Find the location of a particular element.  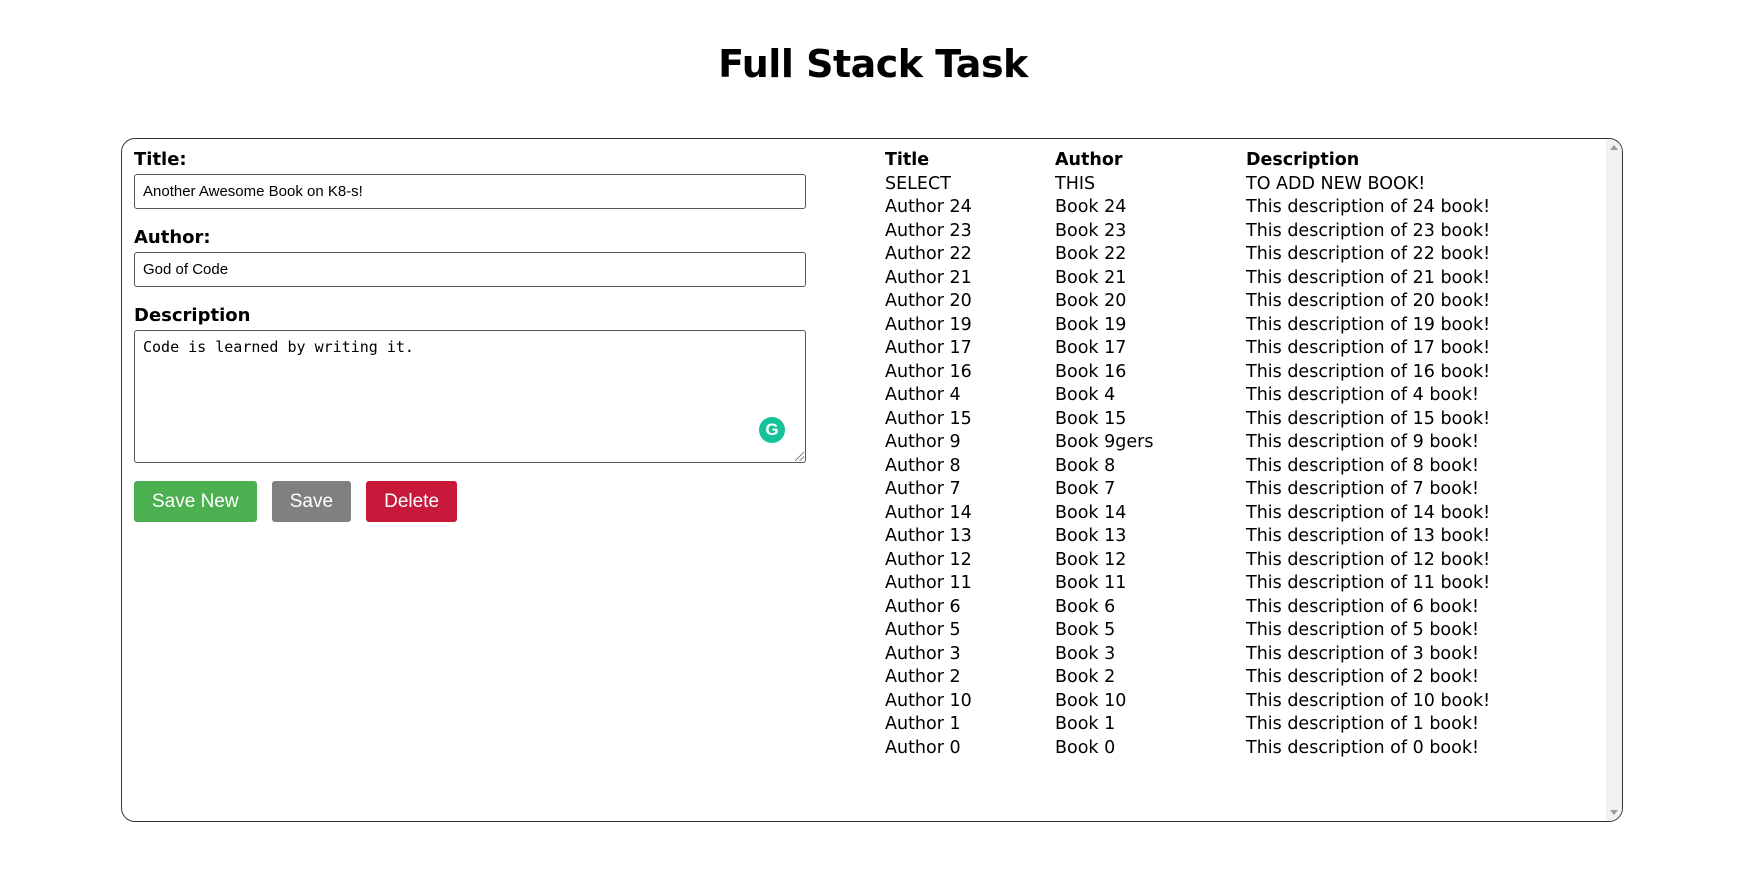

cell-description: This description of 17 book! is located at coordinates (1368, 348).